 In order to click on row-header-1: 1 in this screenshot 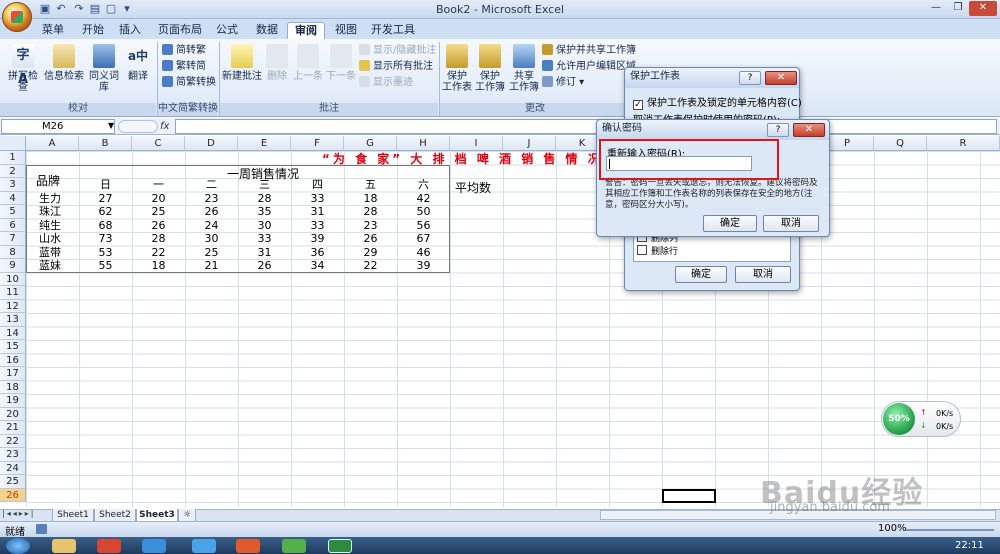, I will do `click(13, 158)`.